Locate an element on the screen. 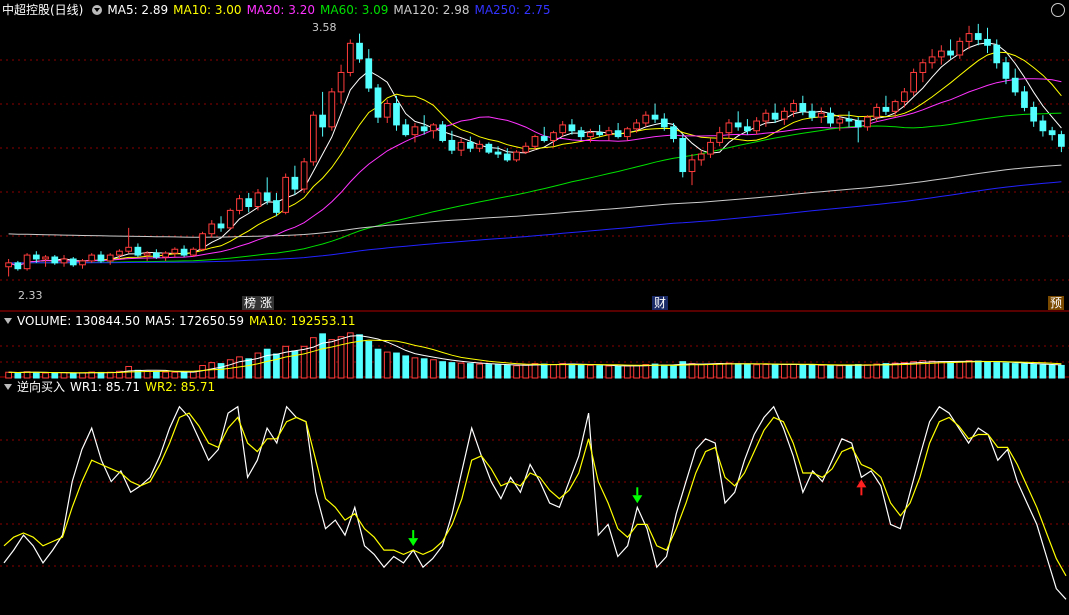  event-marker-bang: 榜 is located at coordinates (250, 303).